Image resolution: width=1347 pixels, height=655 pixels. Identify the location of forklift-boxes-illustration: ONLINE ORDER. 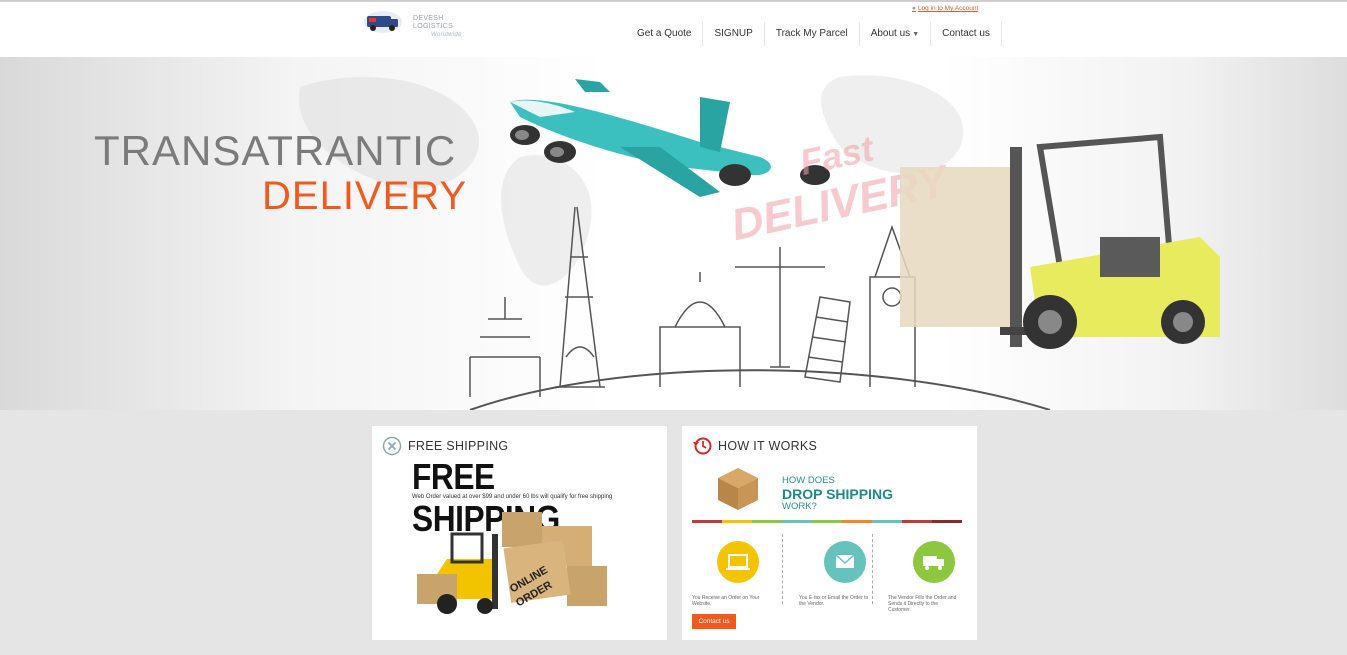
(512, 563).